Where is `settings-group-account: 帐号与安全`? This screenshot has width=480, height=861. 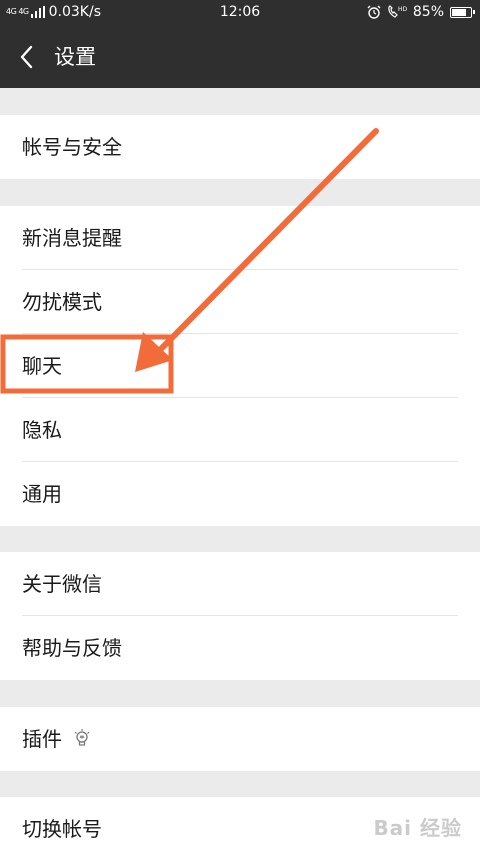 settings-group-account: 帐号与安全 is located at coordinates (240, 147).